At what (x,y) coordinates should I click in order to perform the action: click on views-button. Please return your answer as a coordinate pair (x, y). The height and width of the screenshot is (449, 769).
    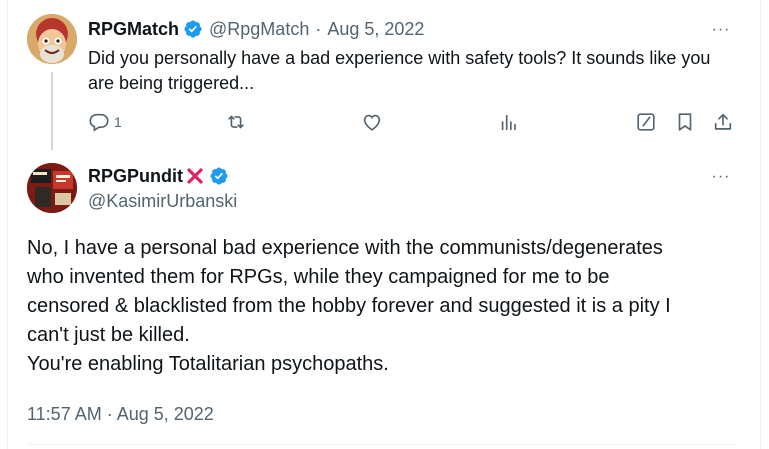
    Looking at the image, I should click on (509, 122).